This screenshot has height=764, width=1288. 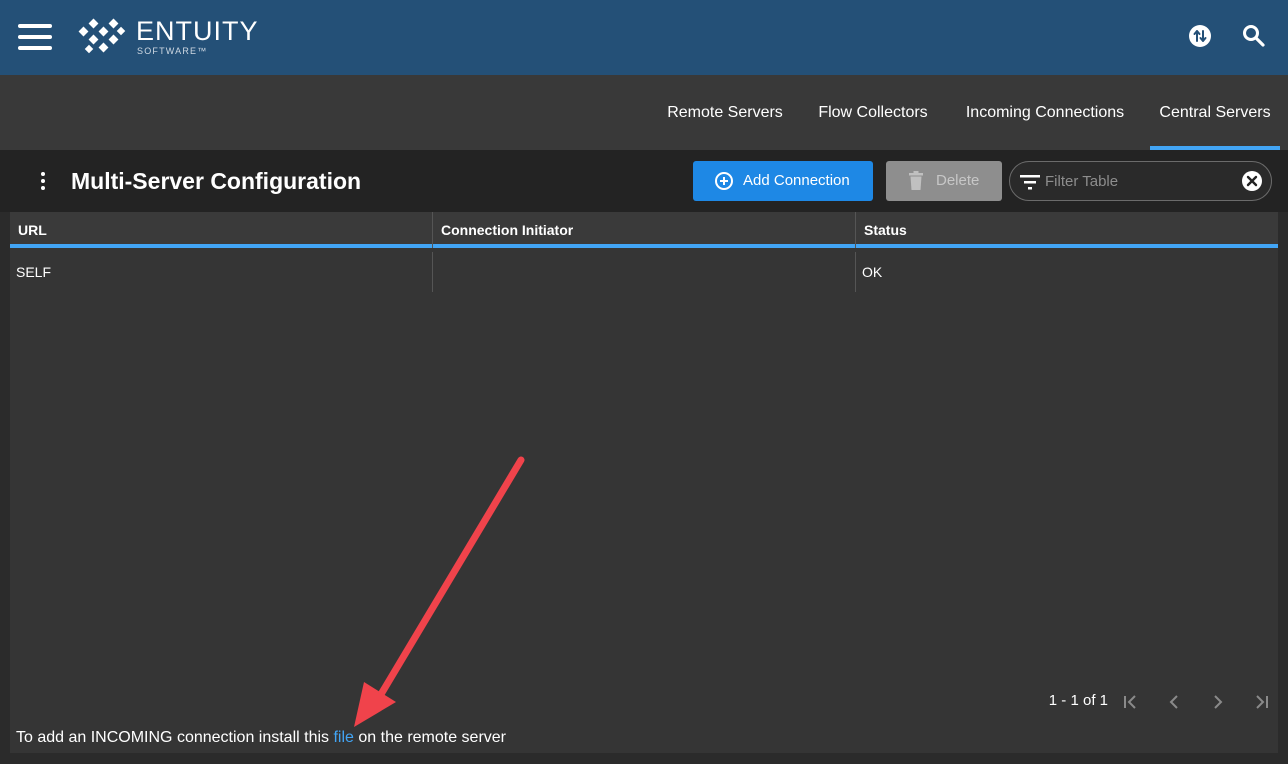 What do you see at coordinates (1254, 36) in the screenshot?
I see `search-icon` at bounding box center [1254, 36].